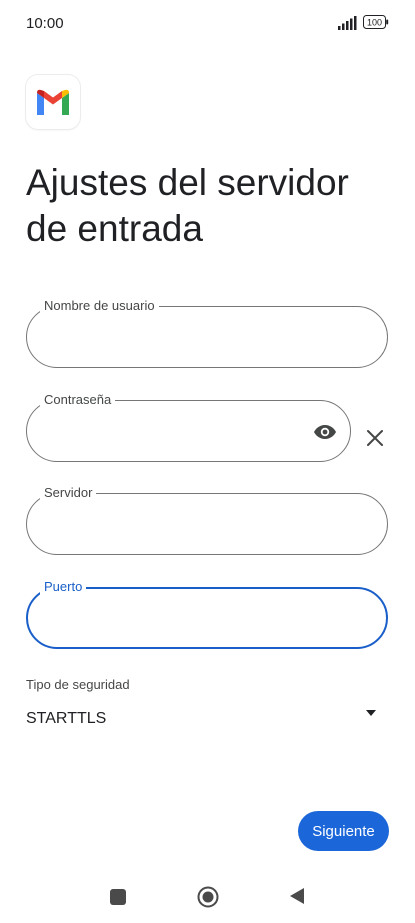  I want to click on port-label: Puerto, so click(63, 587).